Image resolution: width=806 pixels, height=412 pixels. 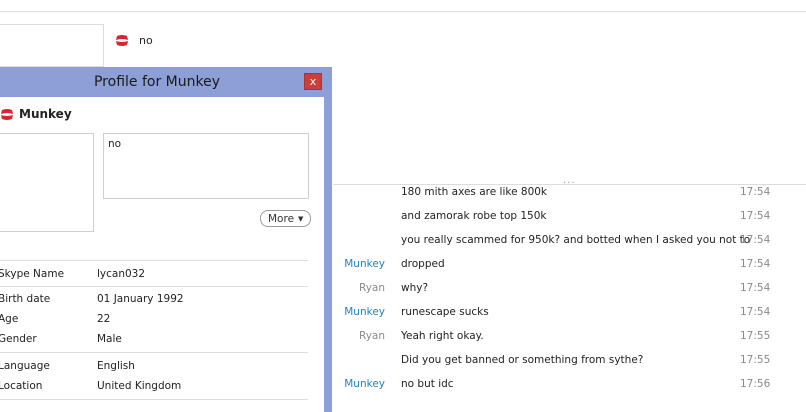 I want to click on info-value: English, so click(x=116, y=366).